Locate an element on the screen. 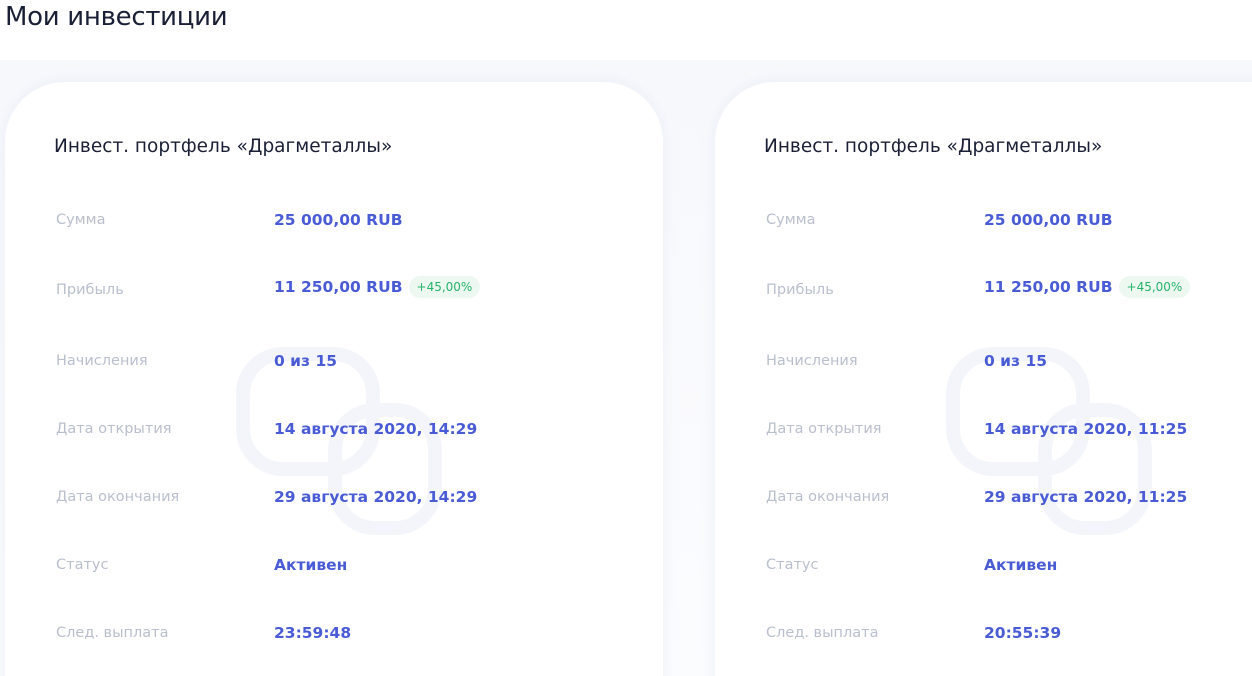  page-title: Мои инвестиции is located at coordinates (116, 17).